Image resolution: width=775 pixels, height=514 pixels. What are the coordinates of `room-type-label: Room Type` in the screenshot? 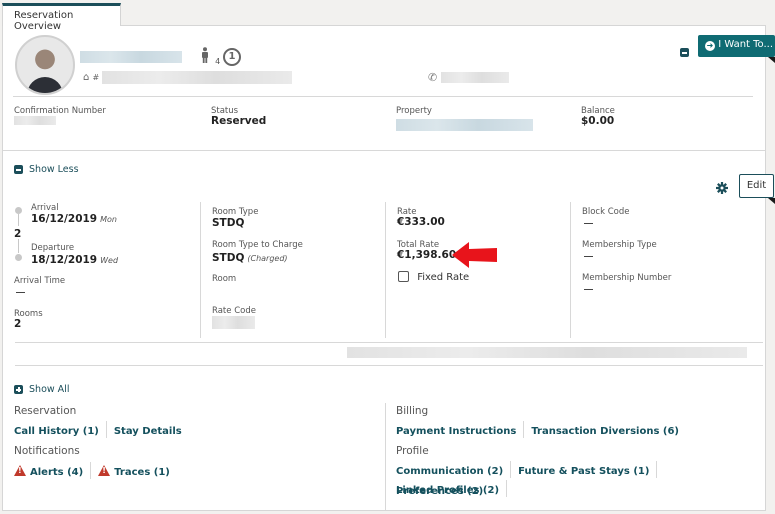 It's located at (235, 212).